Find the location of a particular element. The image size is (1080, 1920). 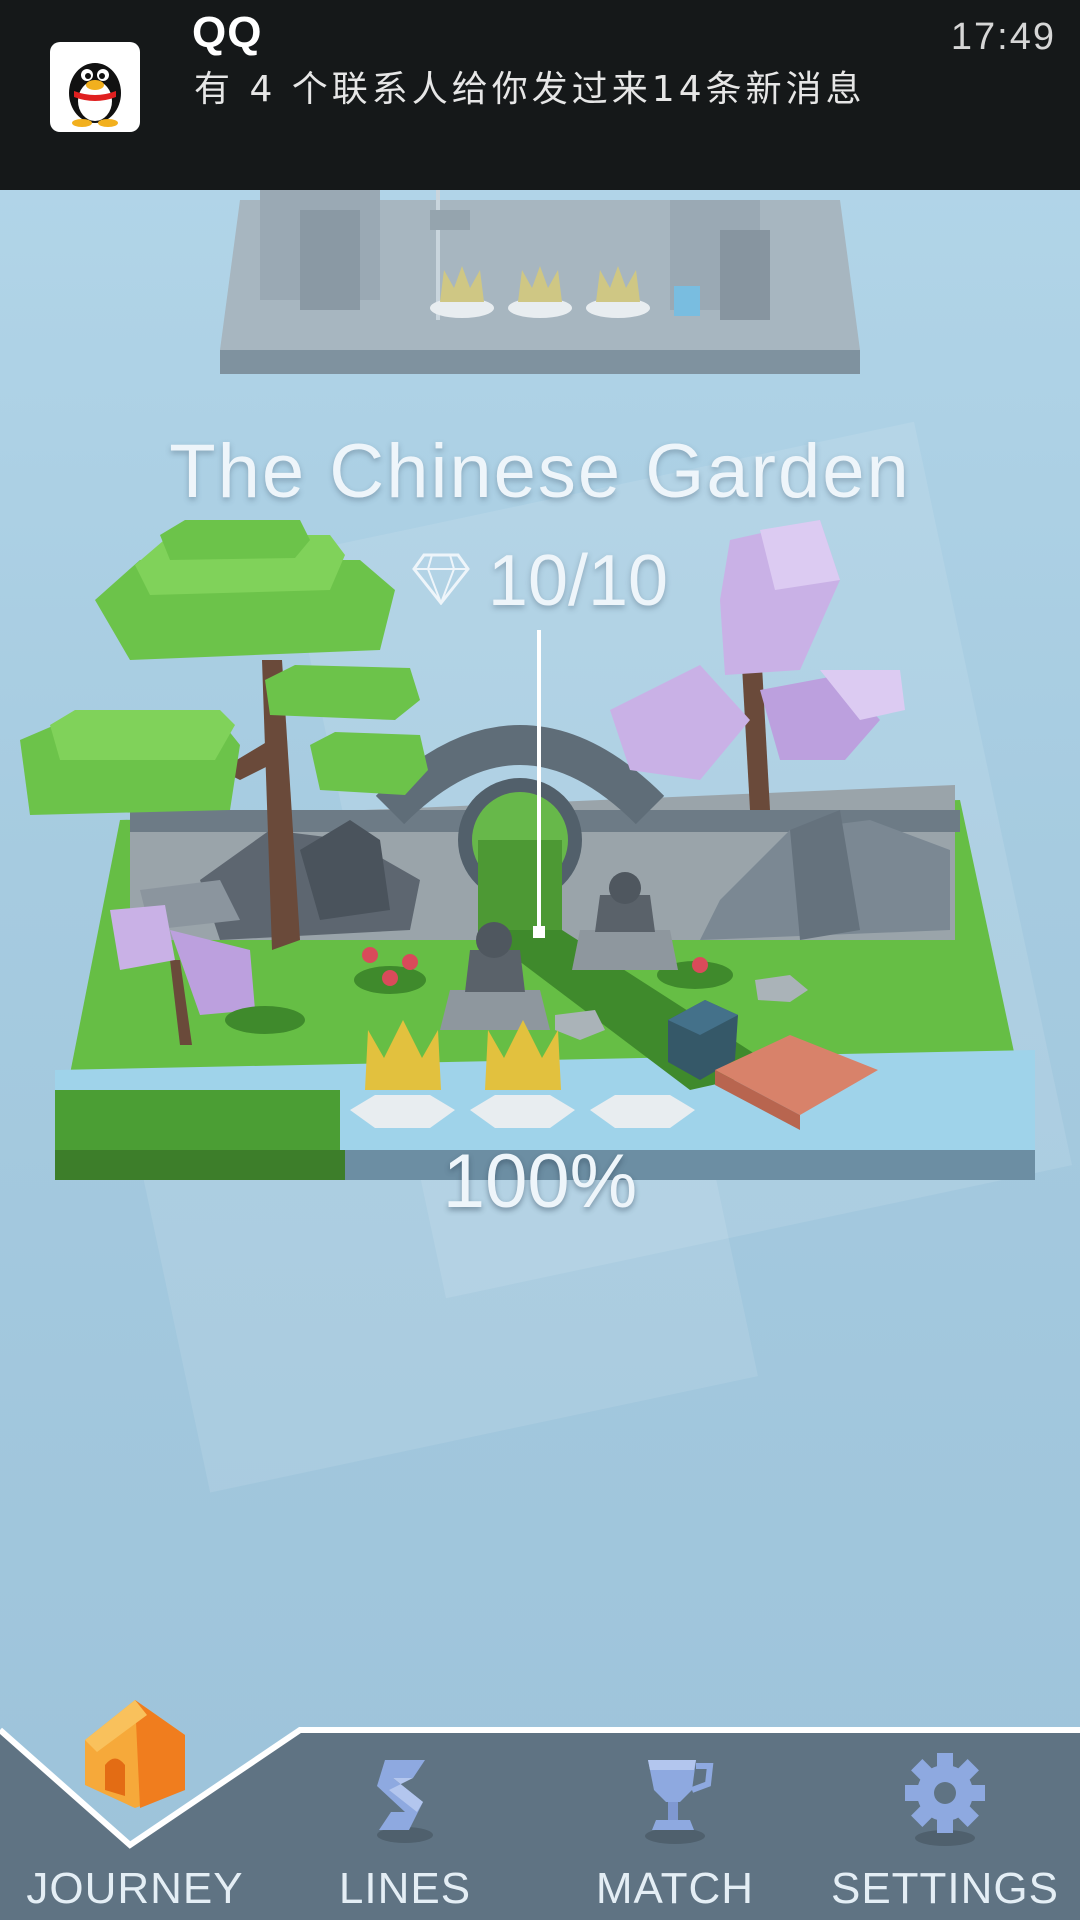

previous-level-card is located at coordinates (540, 285).